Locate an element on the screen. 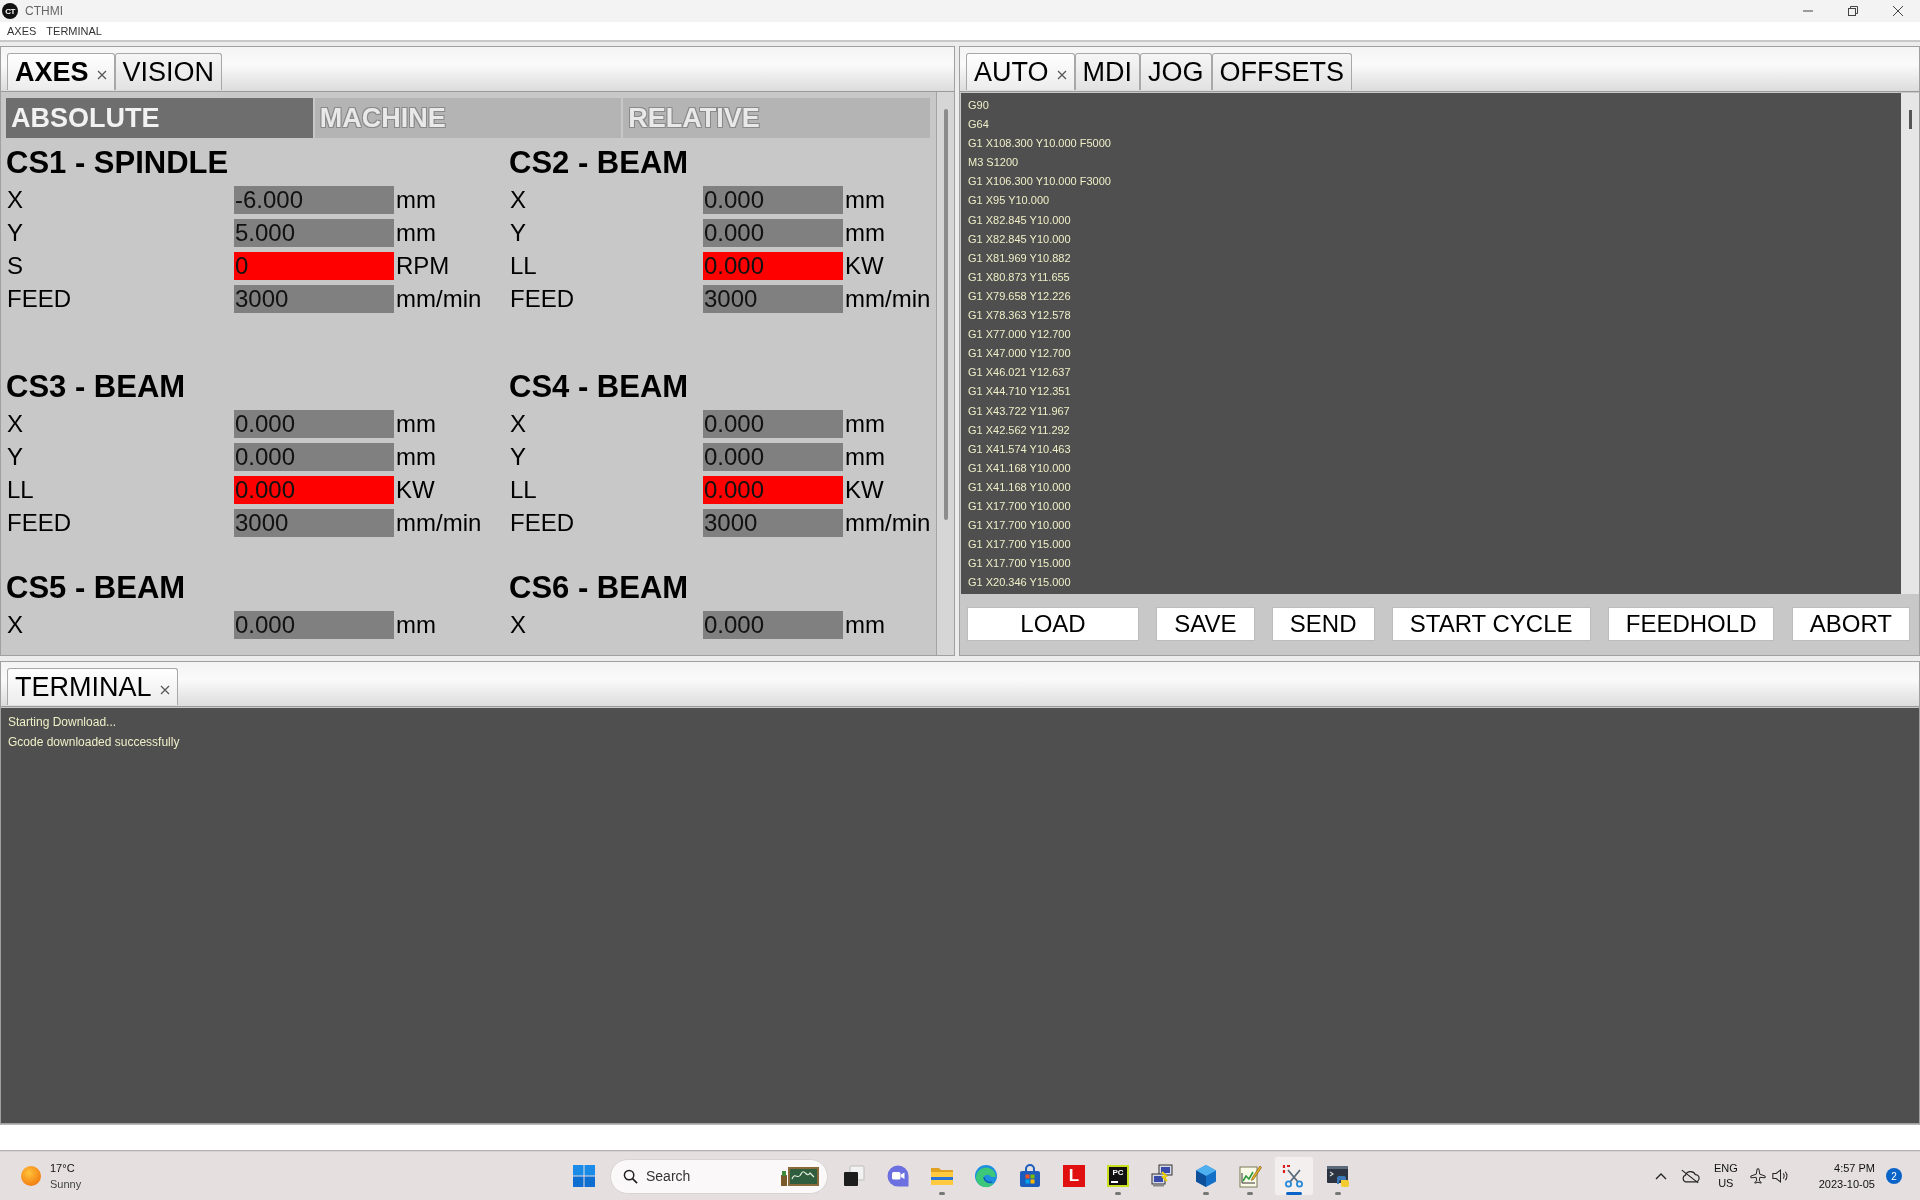  panel-tab: AUTO is located at coordinates (1020, 71).